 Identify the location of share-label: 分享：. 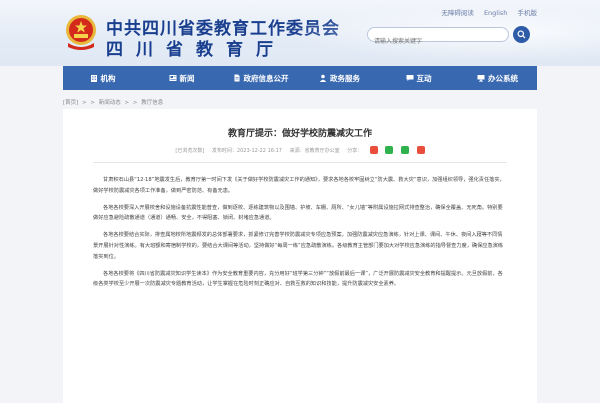
(355, 150).